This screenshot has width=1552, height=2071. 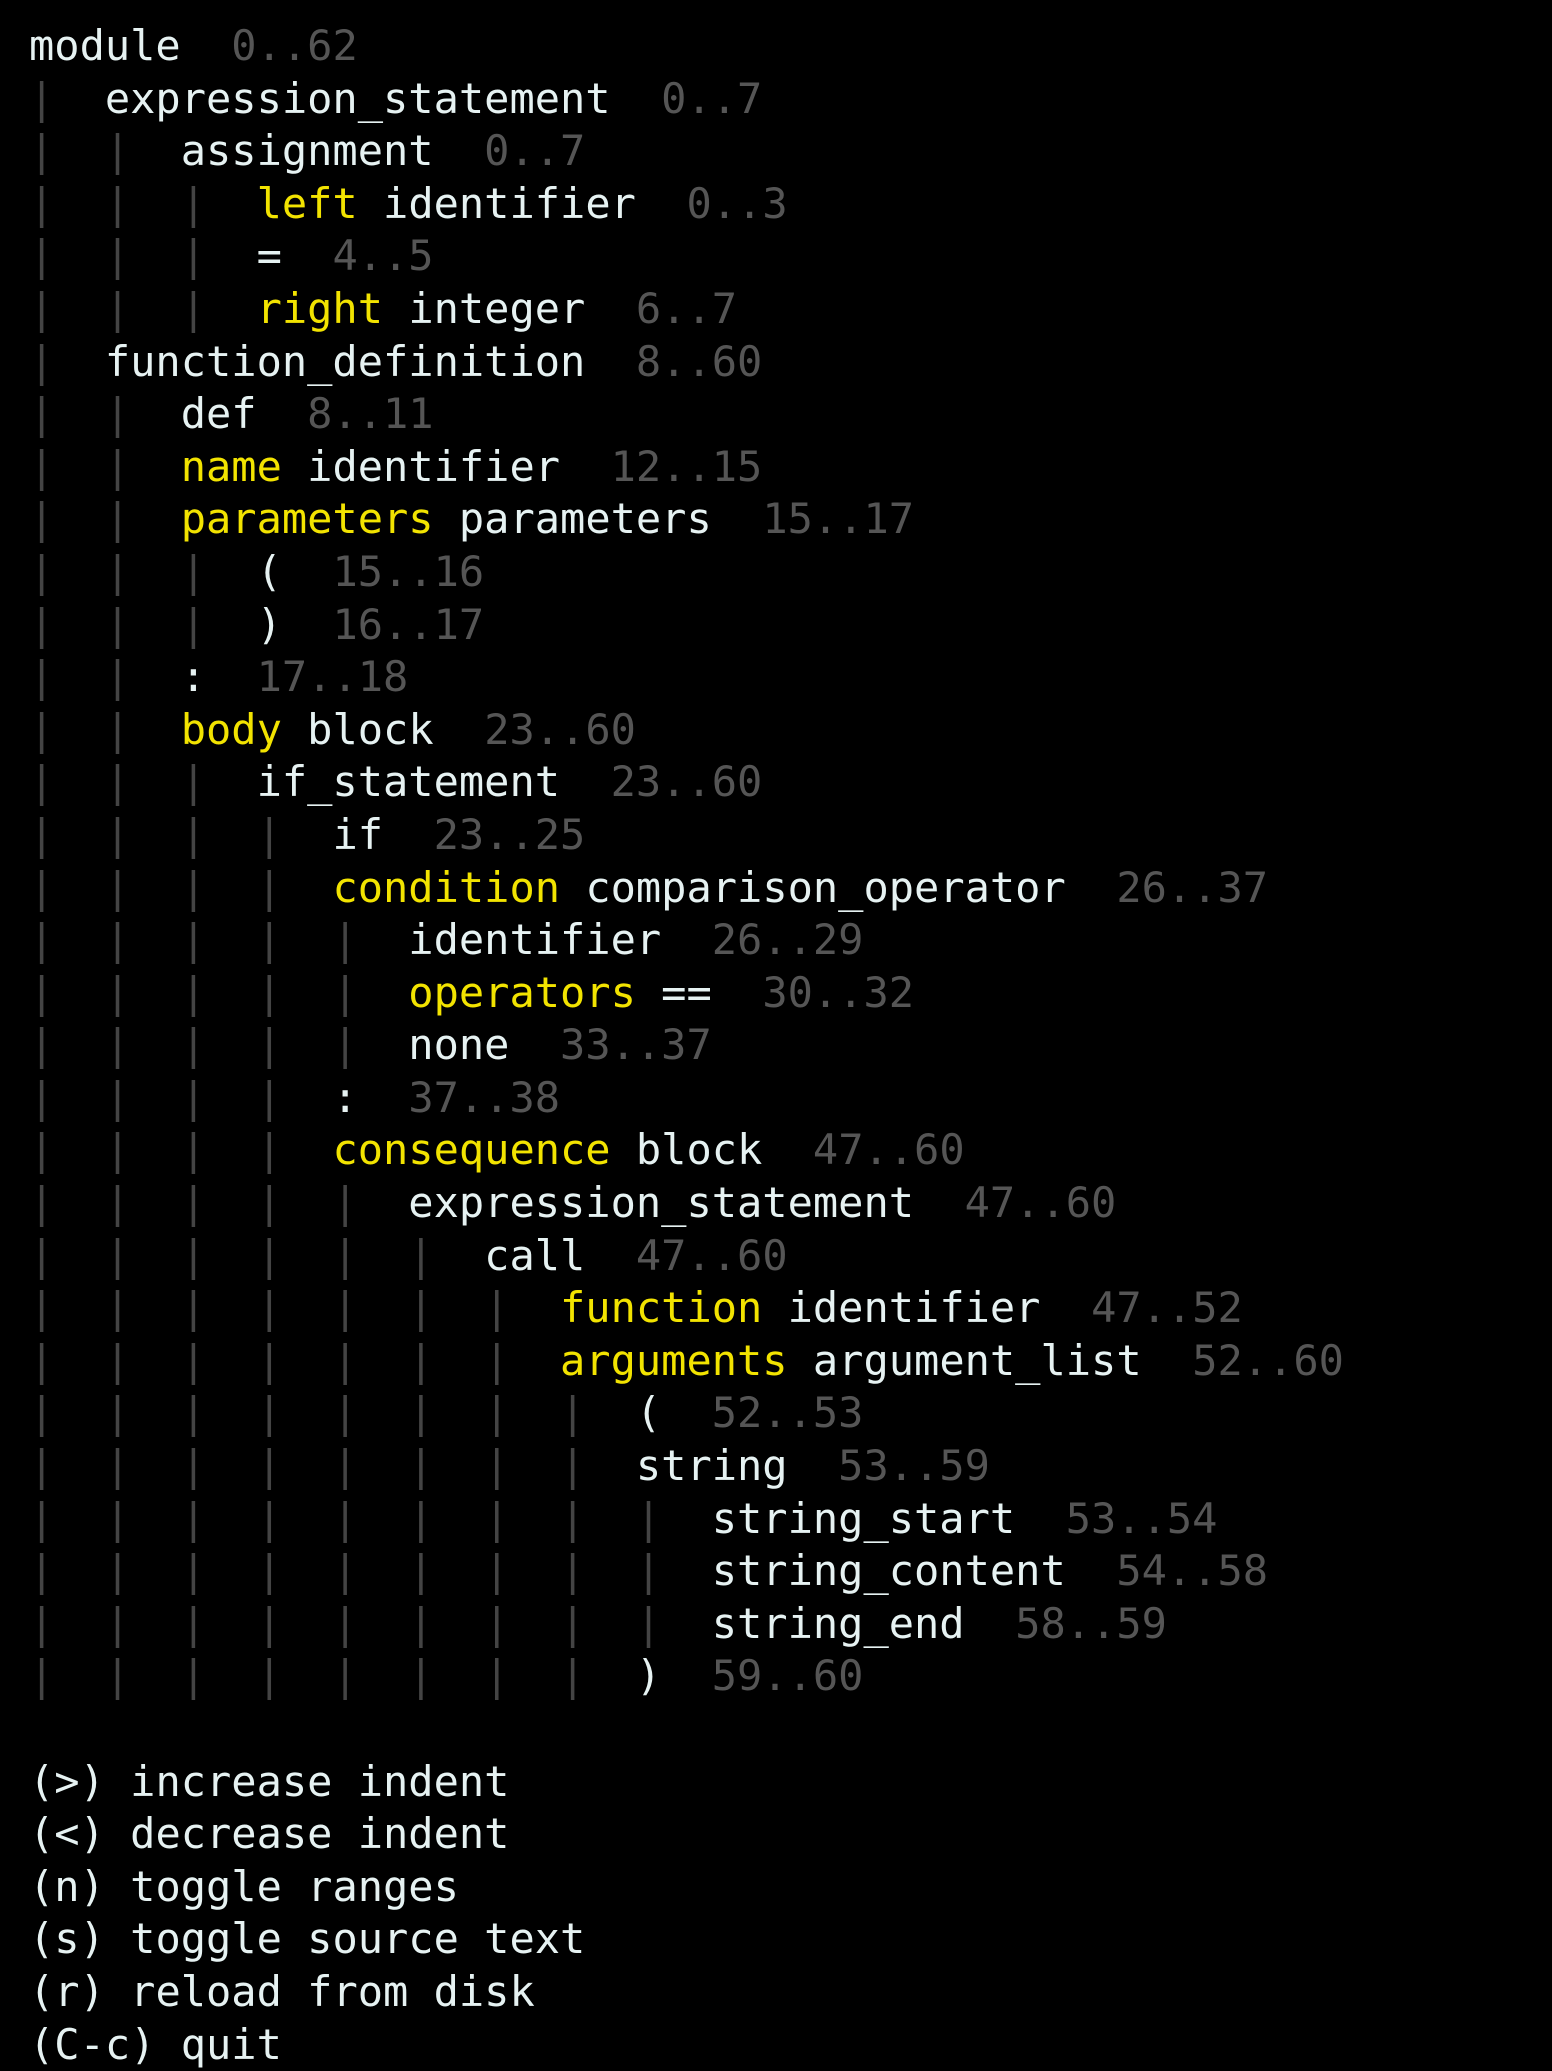 I want to click on tree-node: | | def 8..11, so click(x=686, y=414).